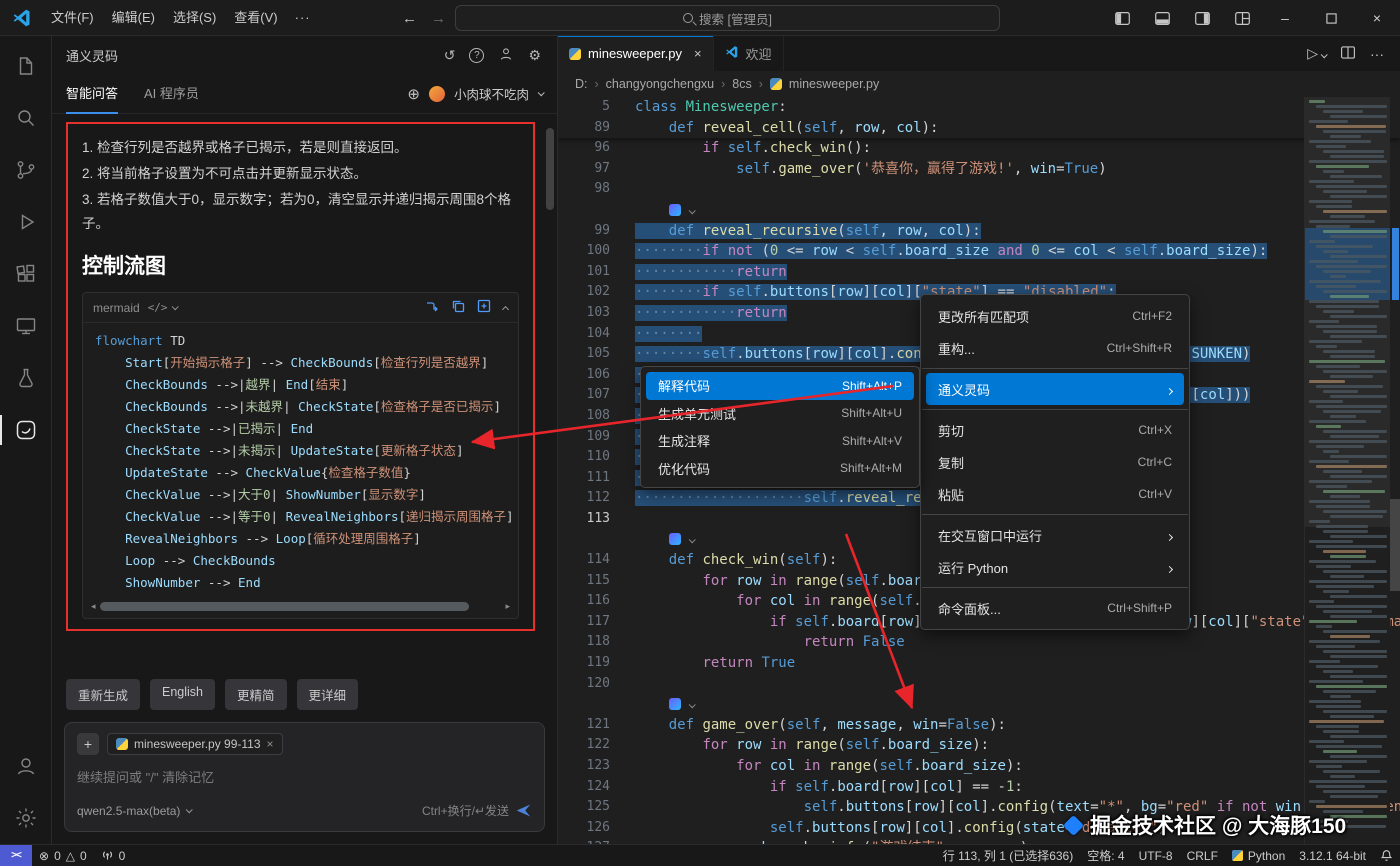 This screenshot has height=866, width=1400. I want to click on titlebar-search: 搜索 [管理员], so click(727, 18).